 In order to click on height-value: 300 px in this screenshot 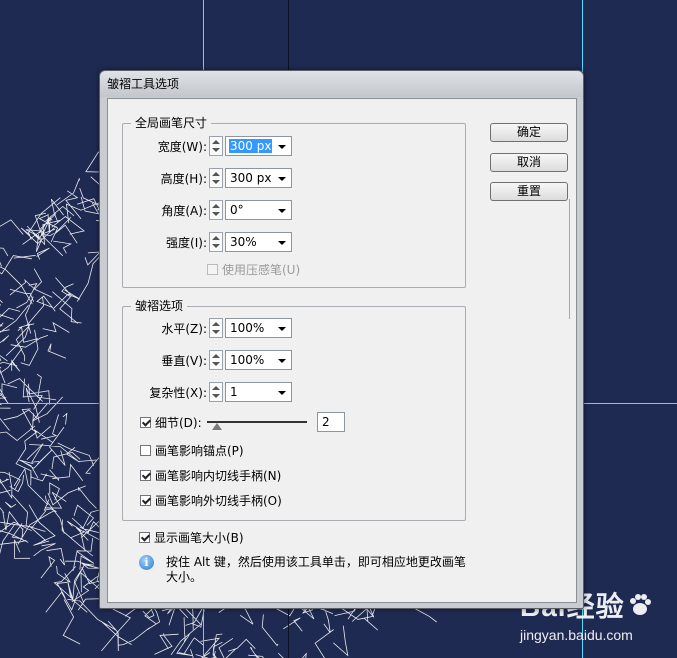, I will do `click(251, 178)`.